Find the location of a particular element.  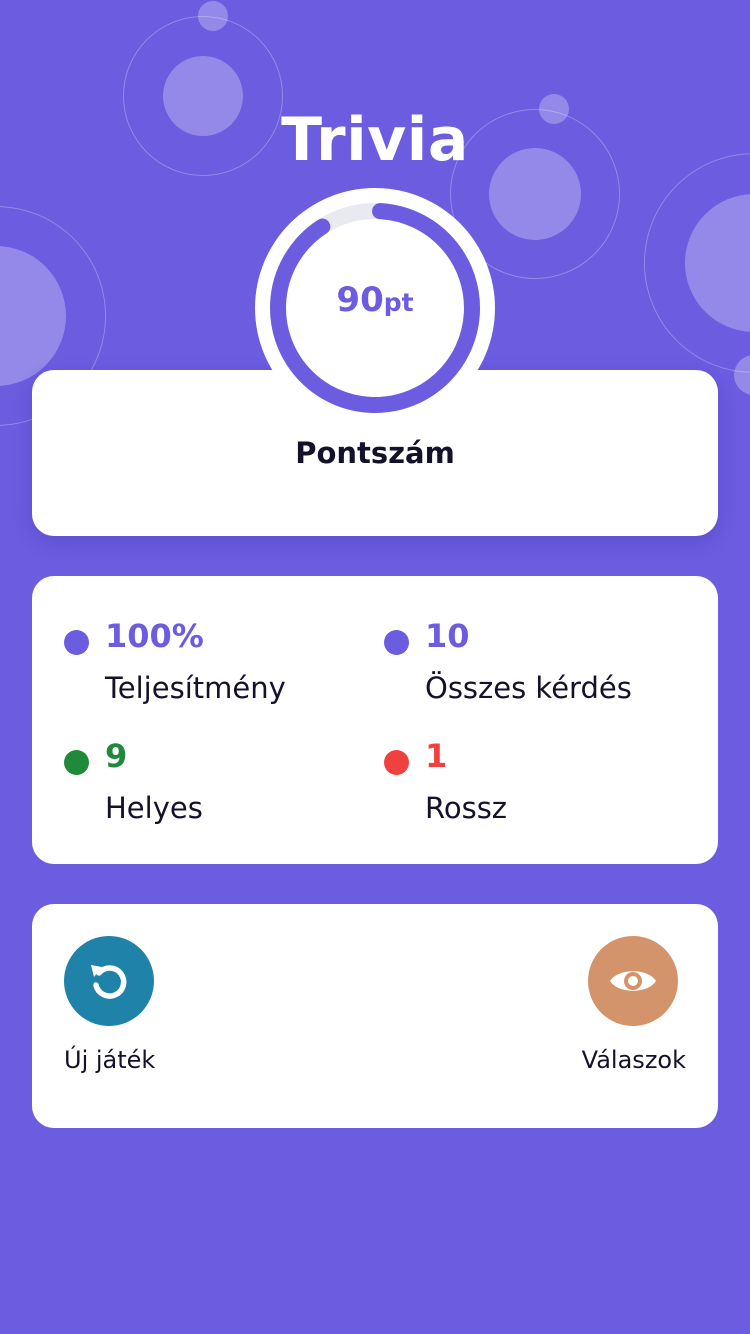

score-value: 90pt is located at coordinates (375, 300).